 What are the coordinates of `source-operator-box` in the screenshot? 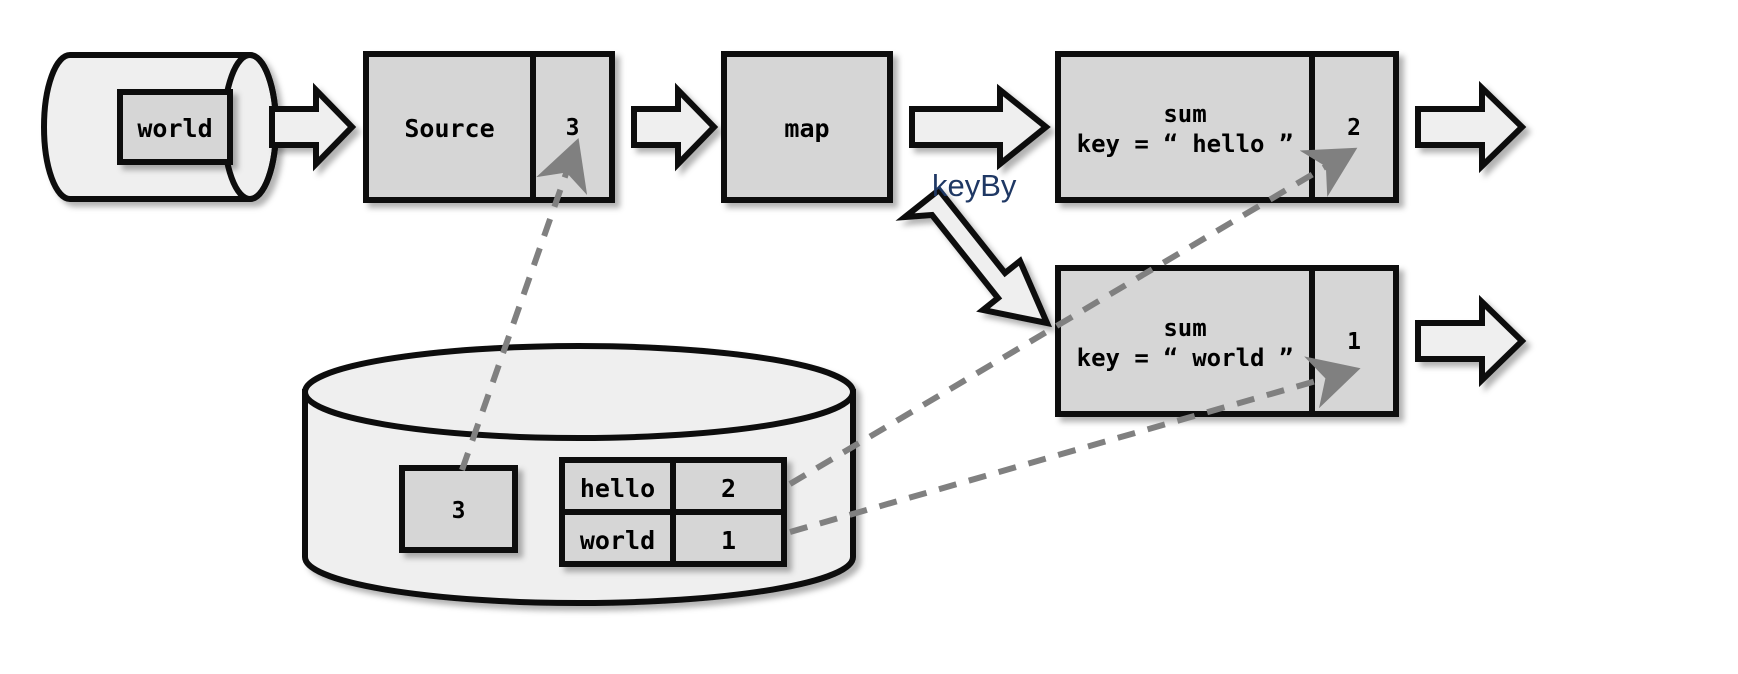 It's located at (489, 127).